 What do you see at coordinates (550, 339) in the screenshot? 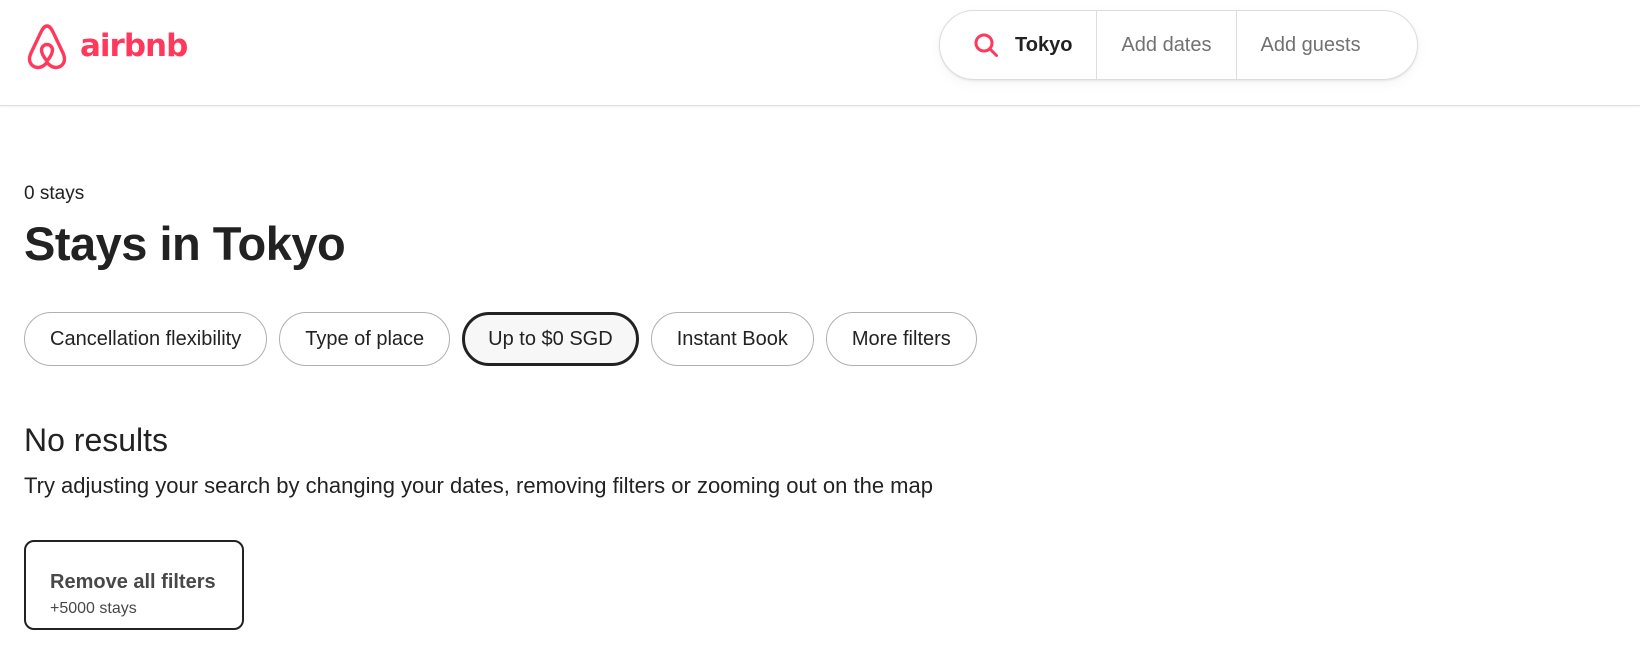
I see `filter-price: Up to $0 SGD` at bounding box center [550, 339].